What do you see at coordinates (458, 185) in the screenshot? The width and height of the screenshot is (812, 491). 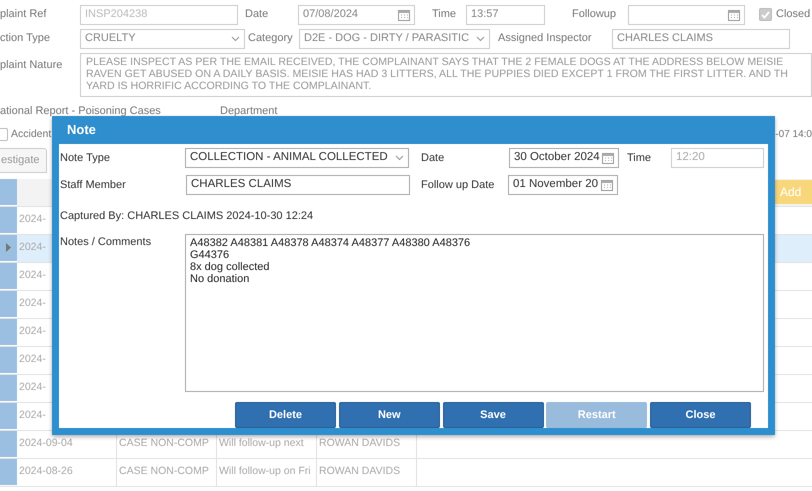 I see `field-label: Follow up Date` at bounding box center [458, 185].